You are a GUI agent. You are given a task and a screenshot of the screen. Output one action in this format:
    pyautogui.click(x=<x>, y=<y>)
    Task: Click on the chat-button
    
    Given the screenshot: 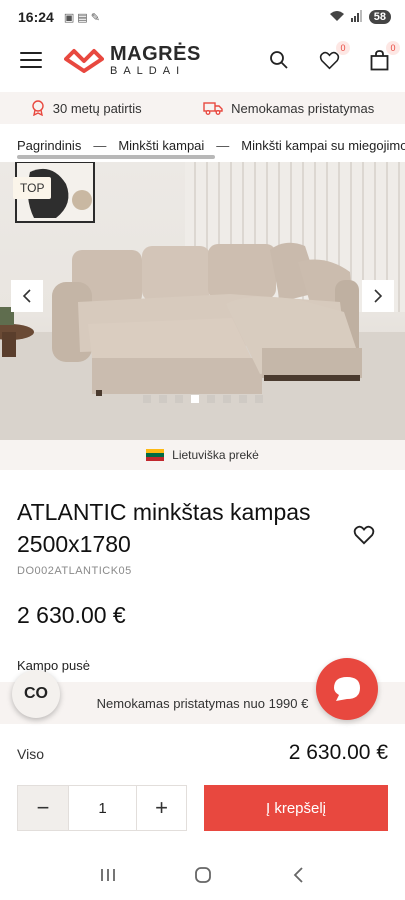 What is the action you would take?
    pyautogui.click(x=347, y=689)
    